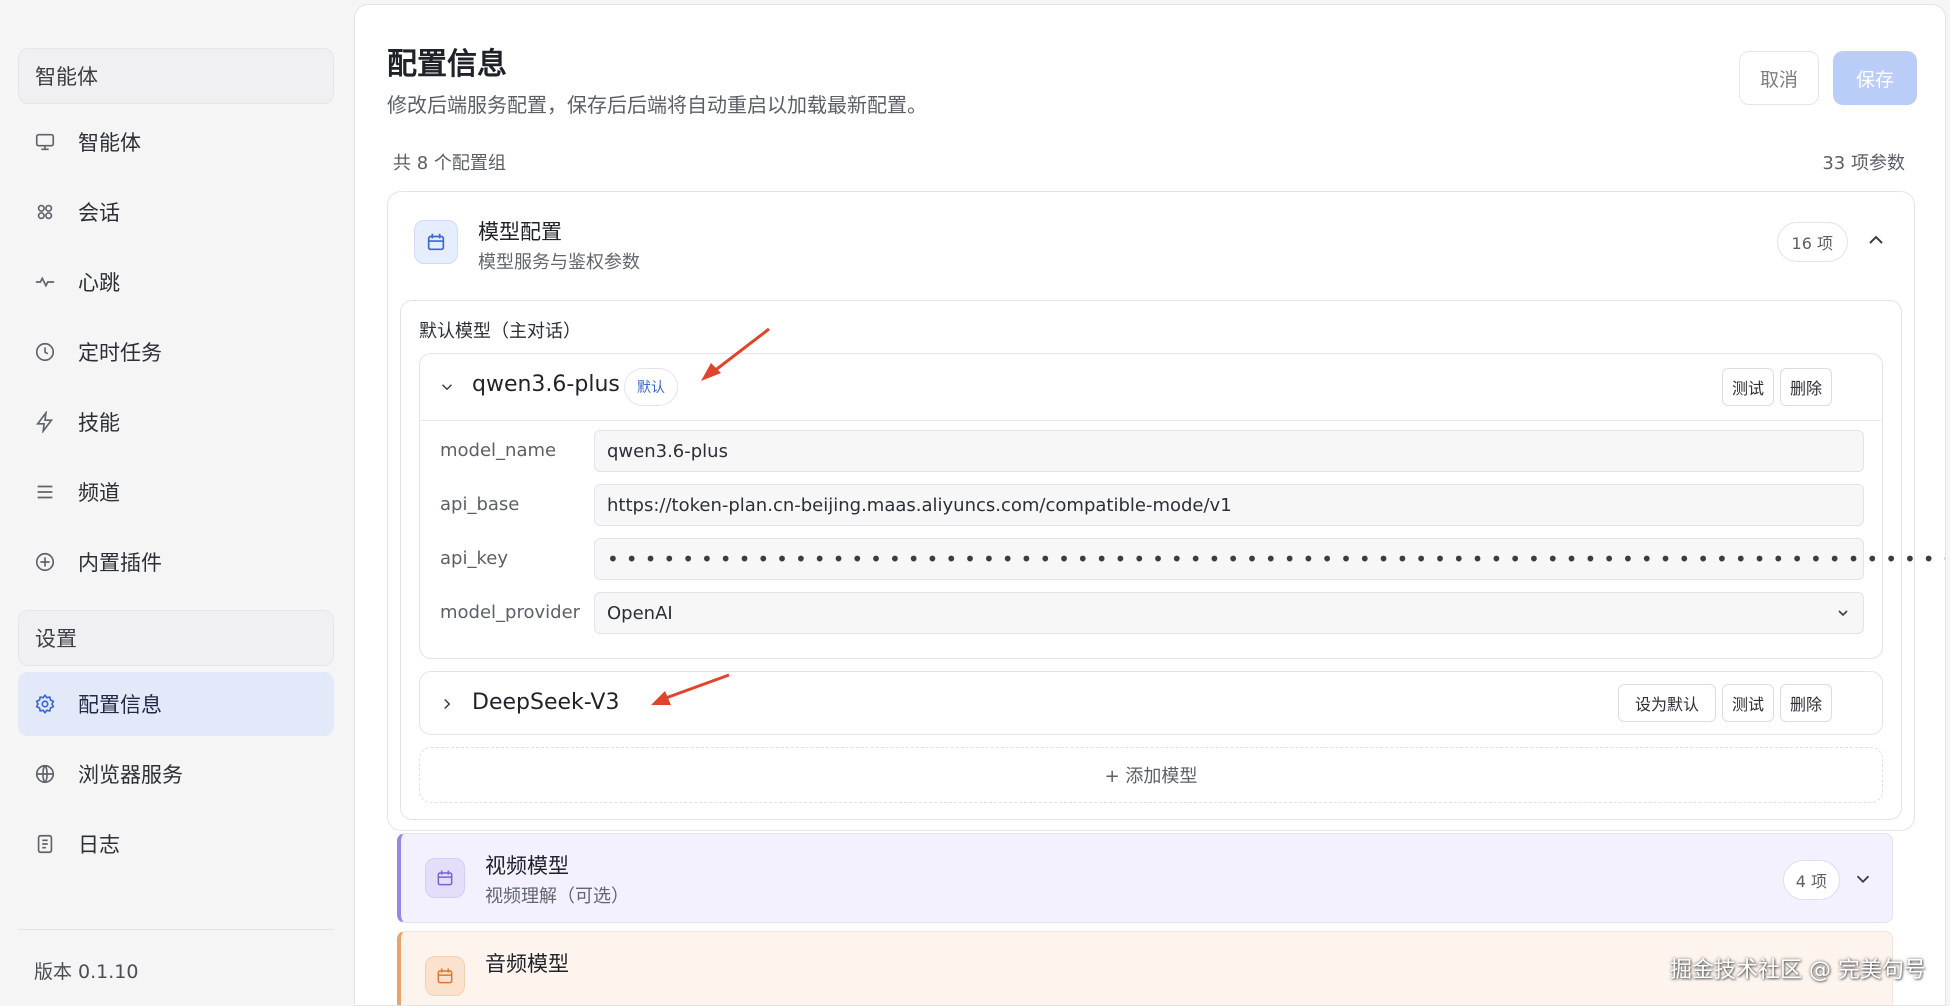  I want to click on page-subtitle: 修改后端服务配置，保存后后端将自动重启以加载最新配置。, so click(657, 105).